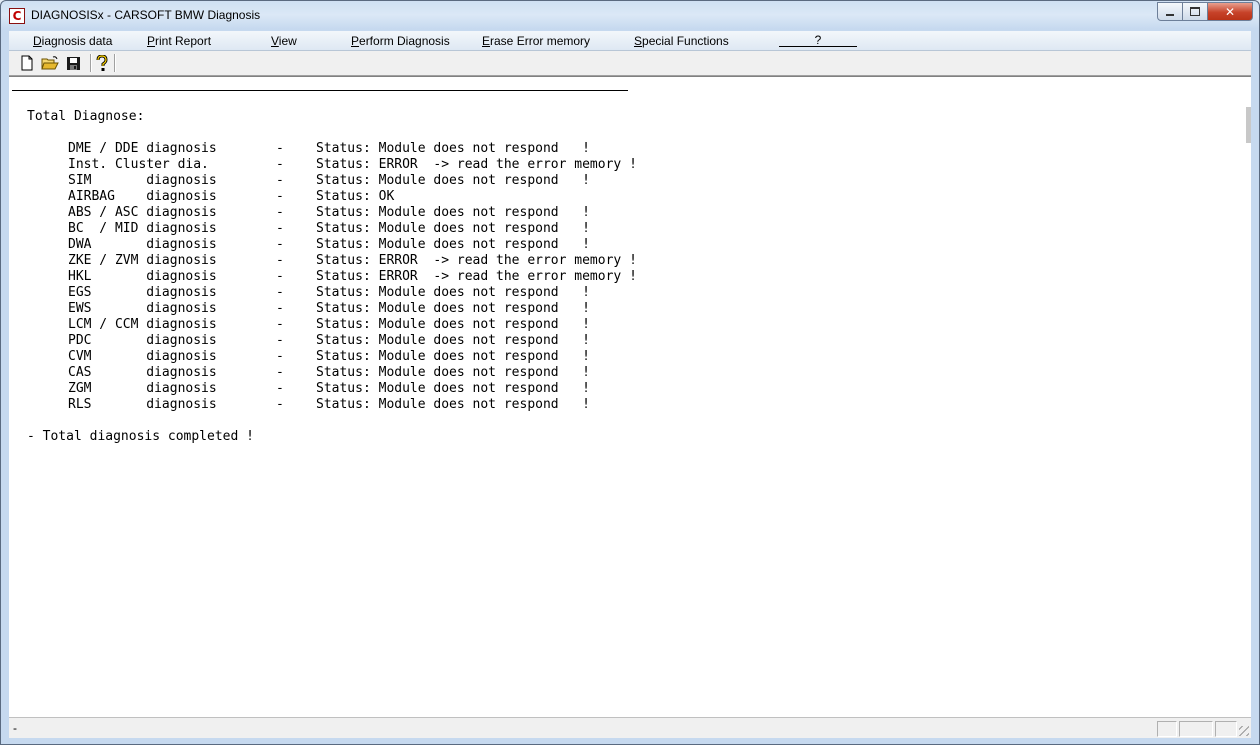 This screenshot has width=1260, height=745. Describe the element at coordinates (681, 41) in the screenshot. I see `menu-special-functions: Special Functions` at that location.